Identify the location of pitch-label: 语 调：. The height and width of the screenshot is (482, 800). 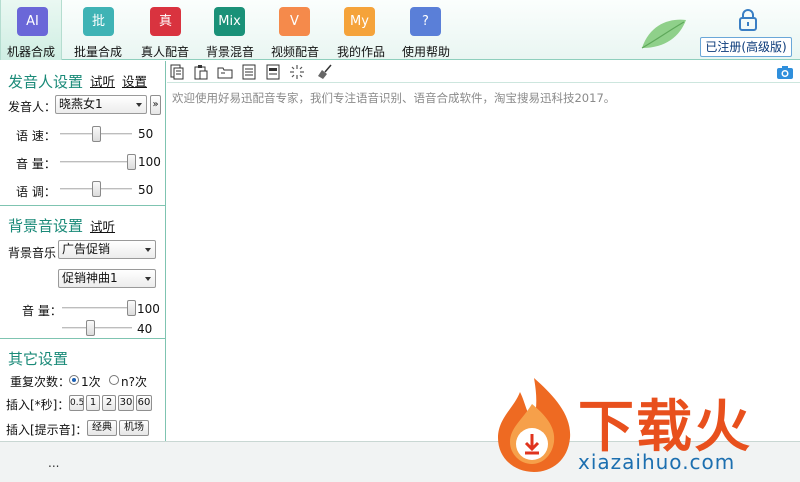
(36, 192).